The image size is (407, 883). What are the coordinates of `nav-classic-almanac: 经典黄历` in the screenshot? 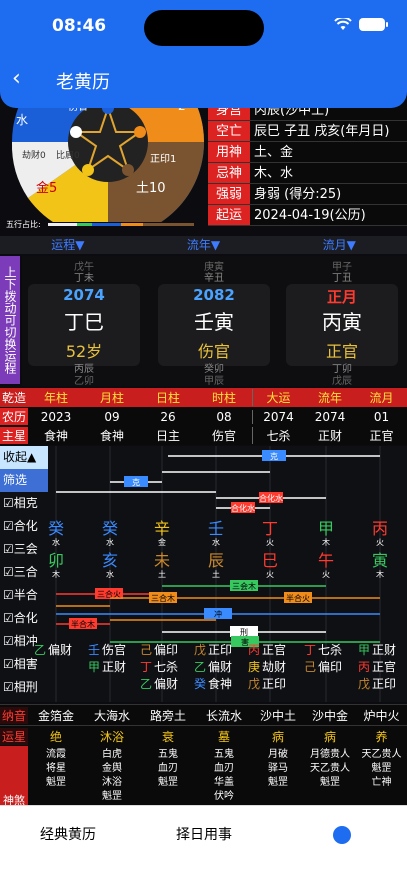 It's located at (68, 834).